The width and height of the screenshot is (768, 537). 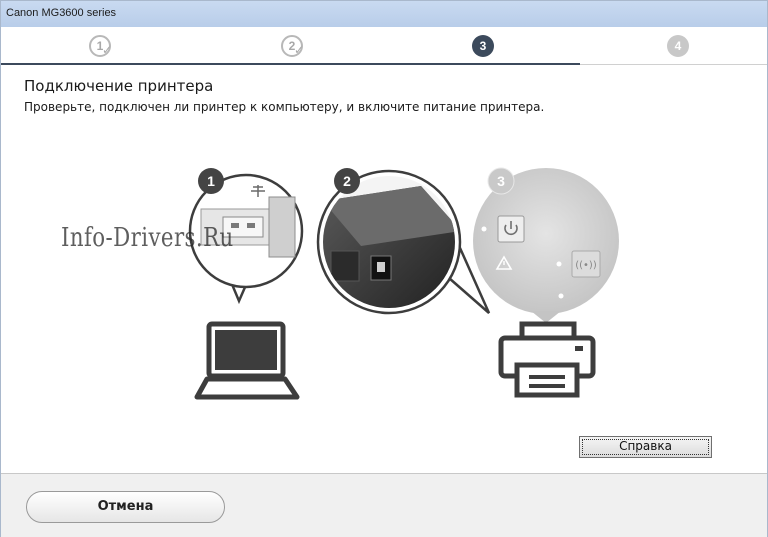 What do you see at coordinates (290, 64) in the screenshot?
I see `step-progress-line` at bounding box center [290, 64].